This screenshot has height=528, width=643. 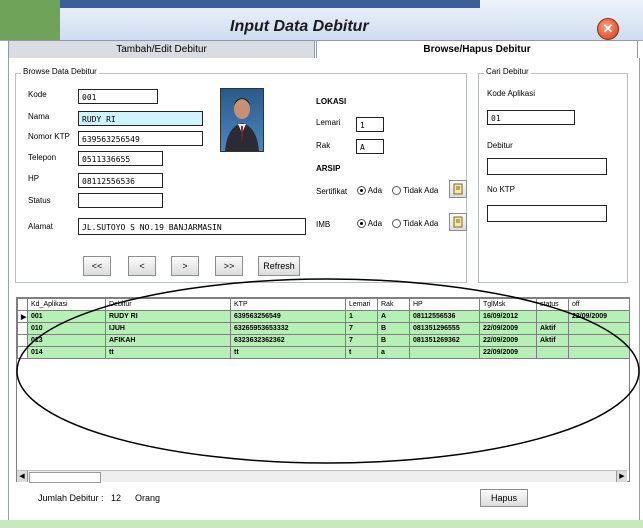 What do you see at coordinates (504, 498) in the screenshot?
I see `hapus-button: Hapus` at bounding box center [504, 498].